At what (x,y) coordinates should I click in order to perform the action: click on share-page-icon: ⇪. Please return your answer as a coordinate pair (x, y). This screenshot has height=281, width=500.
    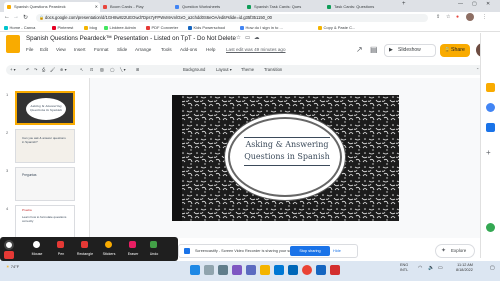
    Looking at the image, I should click on (438, 17).